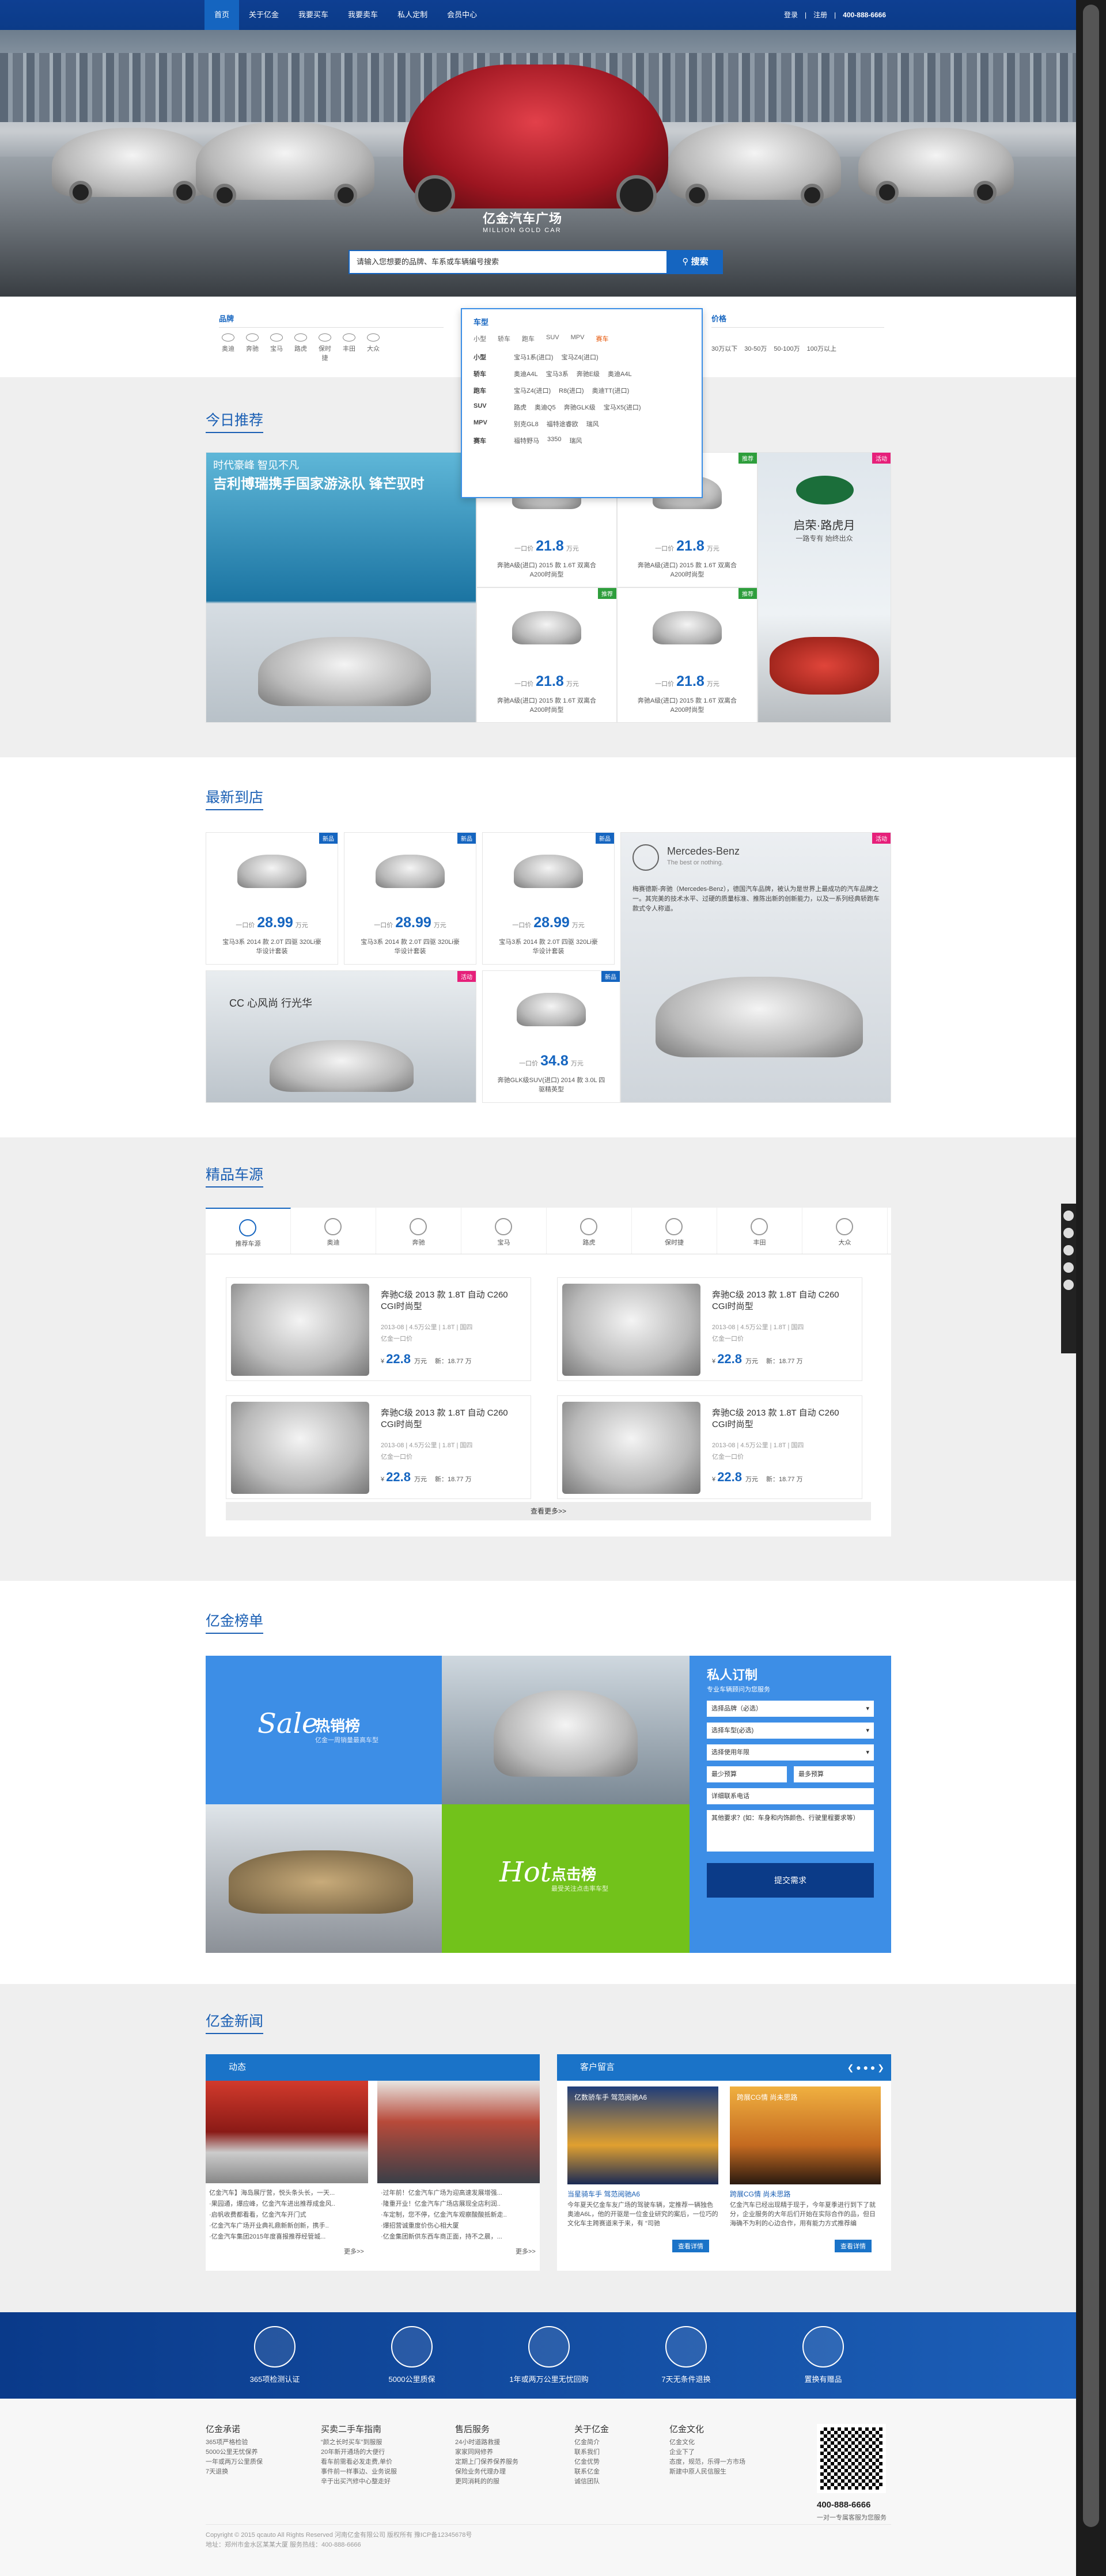 The height and width of the screenshot is (2576, 1106). I want to click on footer-link: 家家同网修养, so click(486, 2452).